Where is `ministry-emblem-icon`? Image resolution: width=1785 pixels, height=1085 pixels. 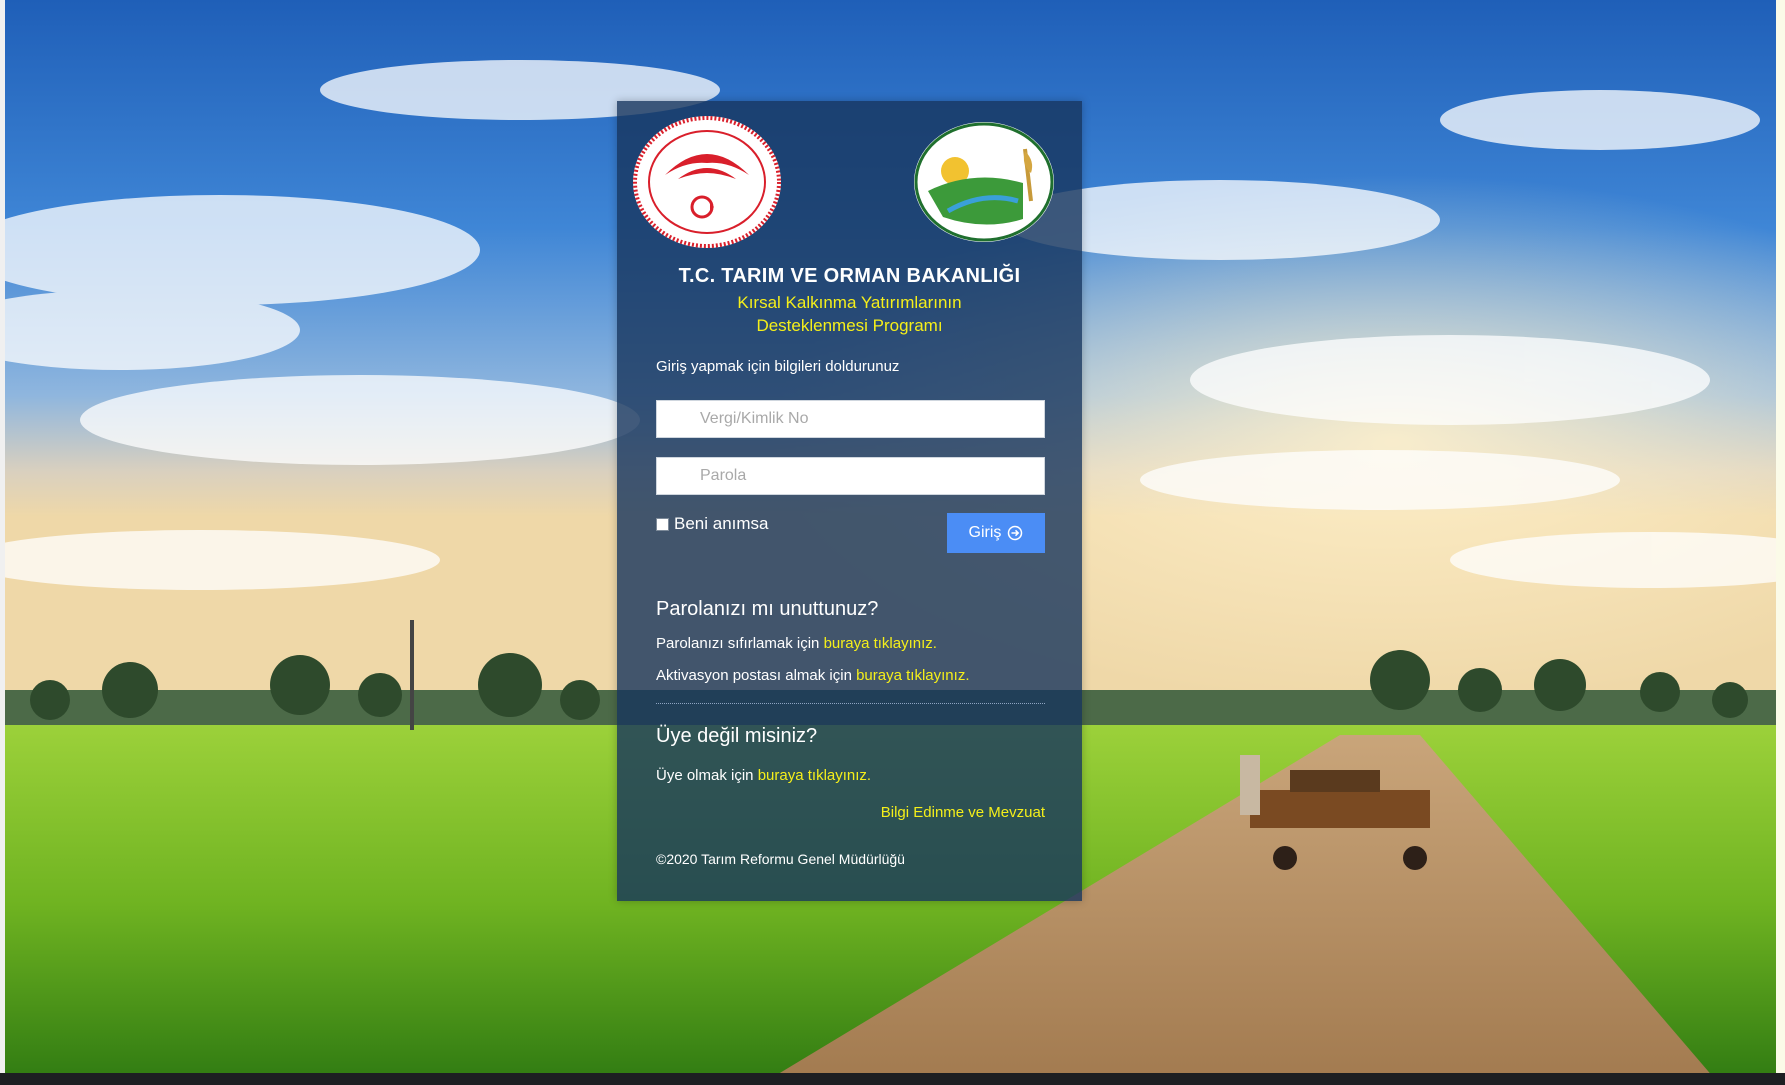
ministry-emblem-icon is located at coordinates (707, 182).